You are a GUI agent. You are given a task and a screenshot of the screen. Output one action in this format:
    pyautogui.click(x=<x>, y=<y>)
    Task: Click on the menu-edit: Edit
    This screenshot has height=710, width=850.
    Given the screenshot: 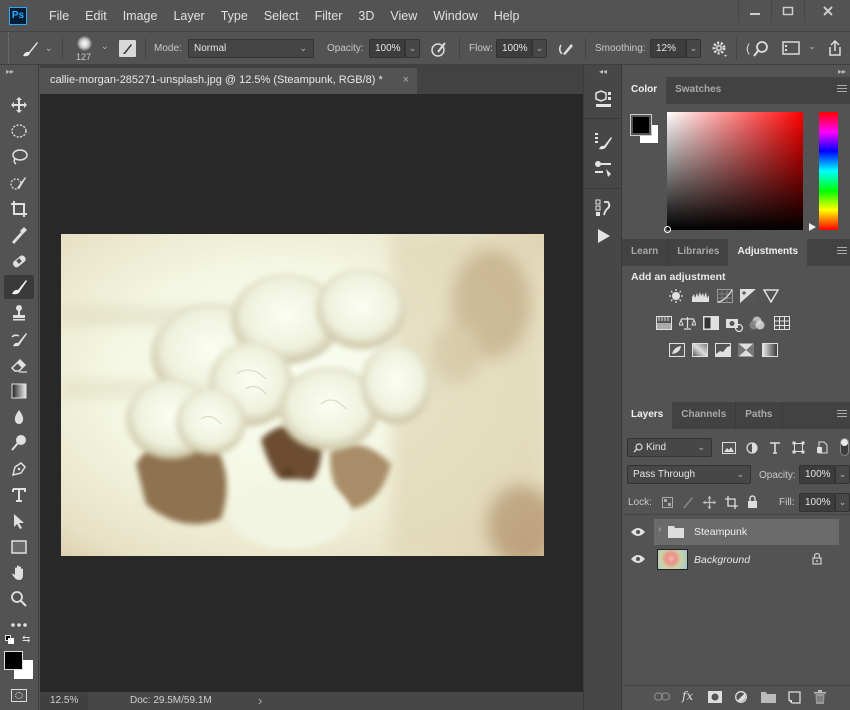 What is the action you would take?
    pyautogui.click(x=96, y=16)
    